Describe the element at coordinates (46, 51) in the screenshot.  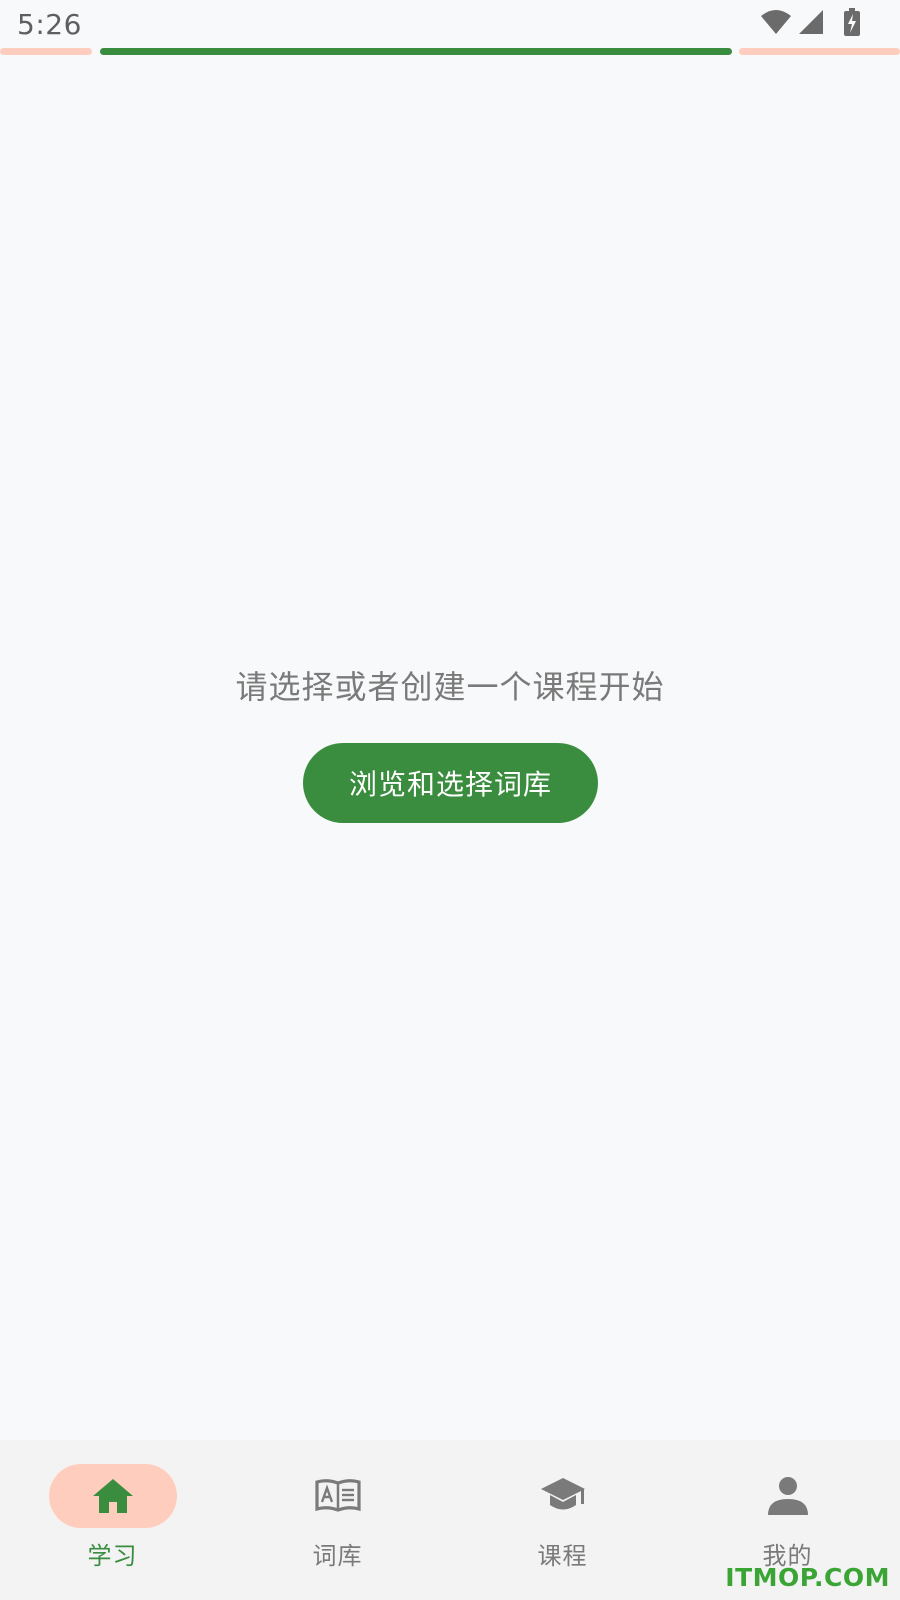
I see `segment-bar-left` at that location.